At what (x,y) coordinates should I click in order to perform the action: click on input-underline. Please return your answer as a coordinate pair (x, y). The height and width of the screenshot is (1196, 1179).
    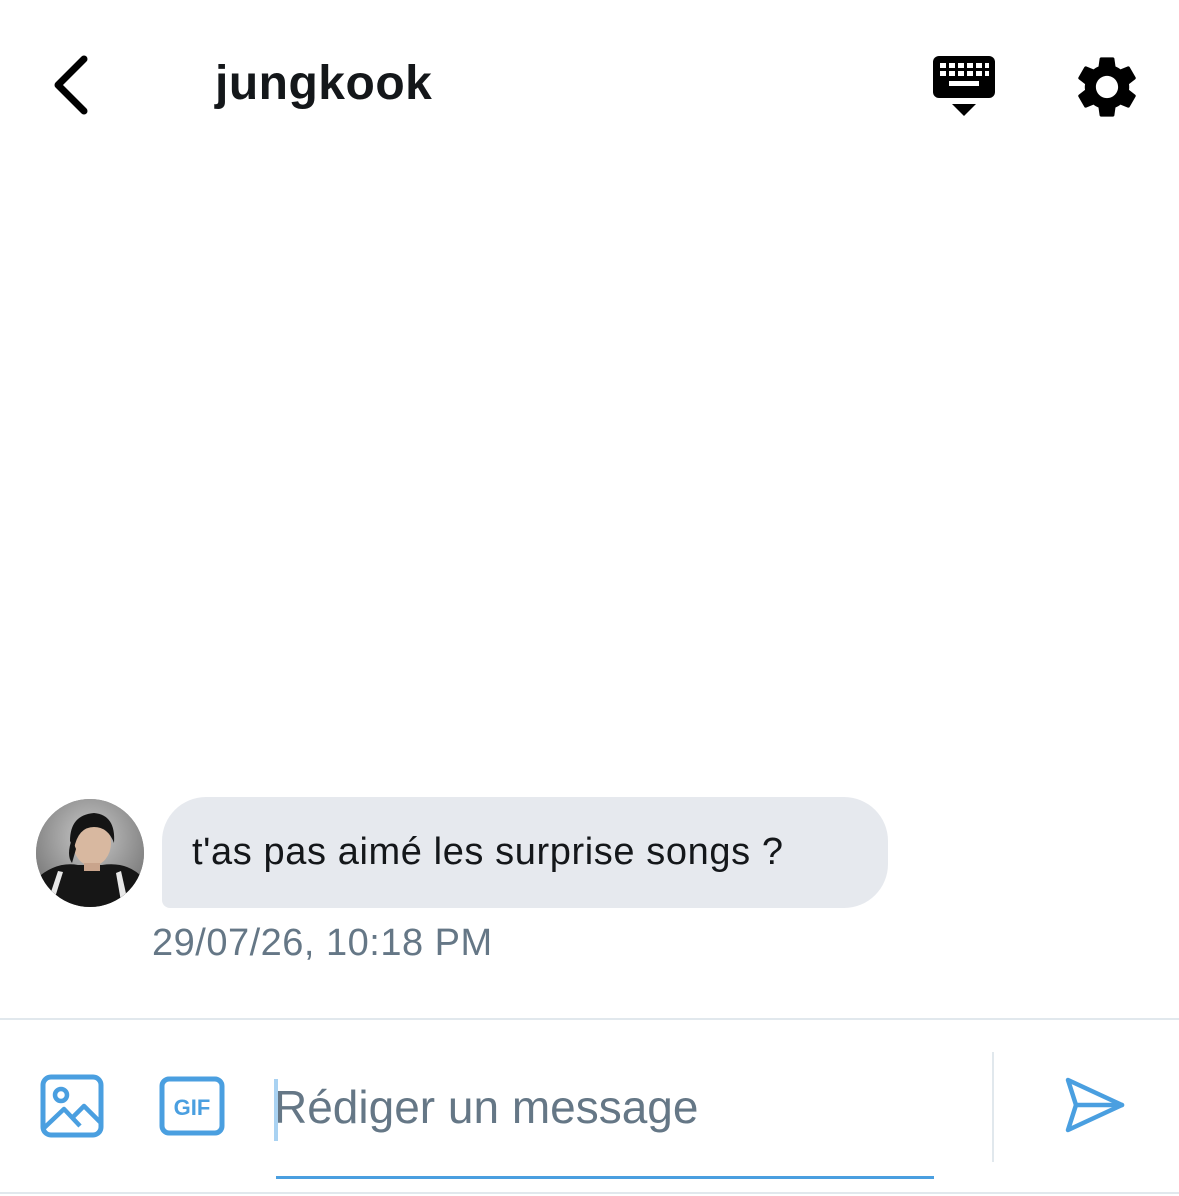
    Looking at the image, I should click on (605, 1177).